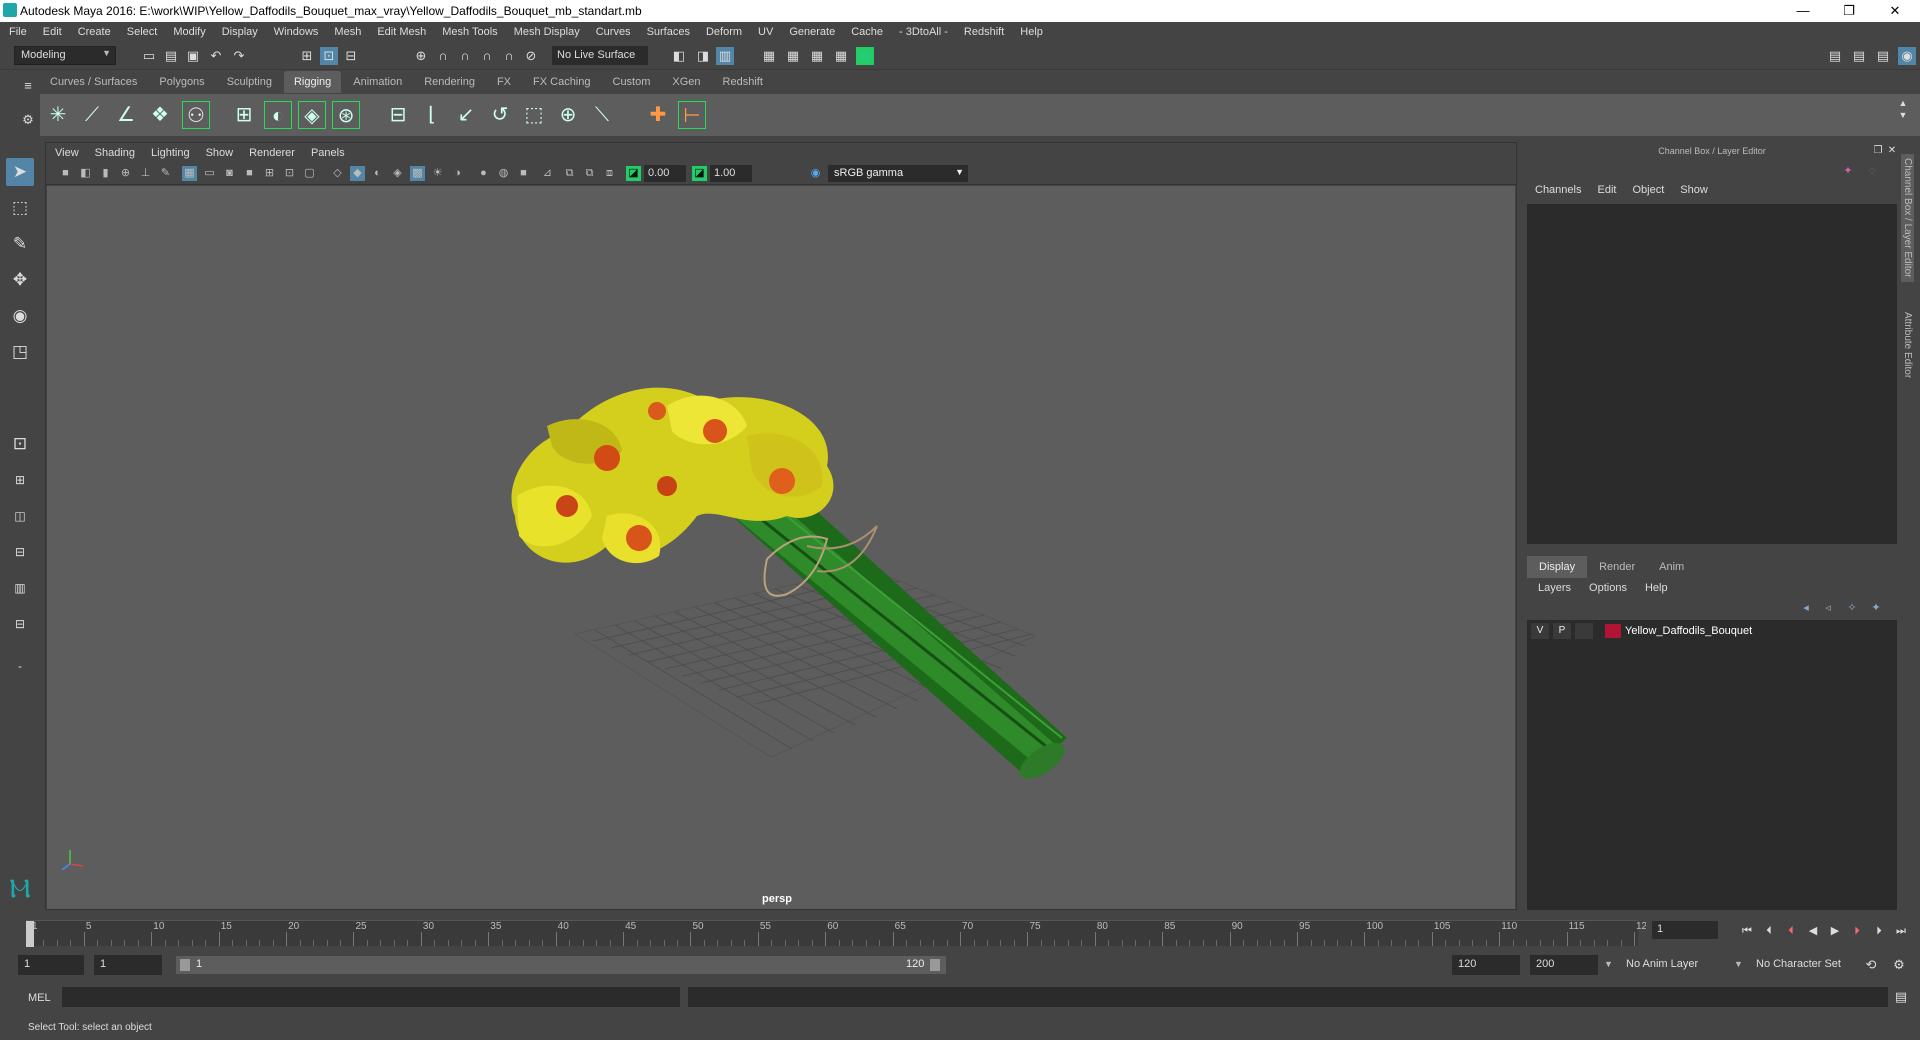 This screenshot has height=1040, width=1920. What do you see at coordinates (371, 997) in the screenshot?
I see `mel-input` at bounding box center [371, 997].